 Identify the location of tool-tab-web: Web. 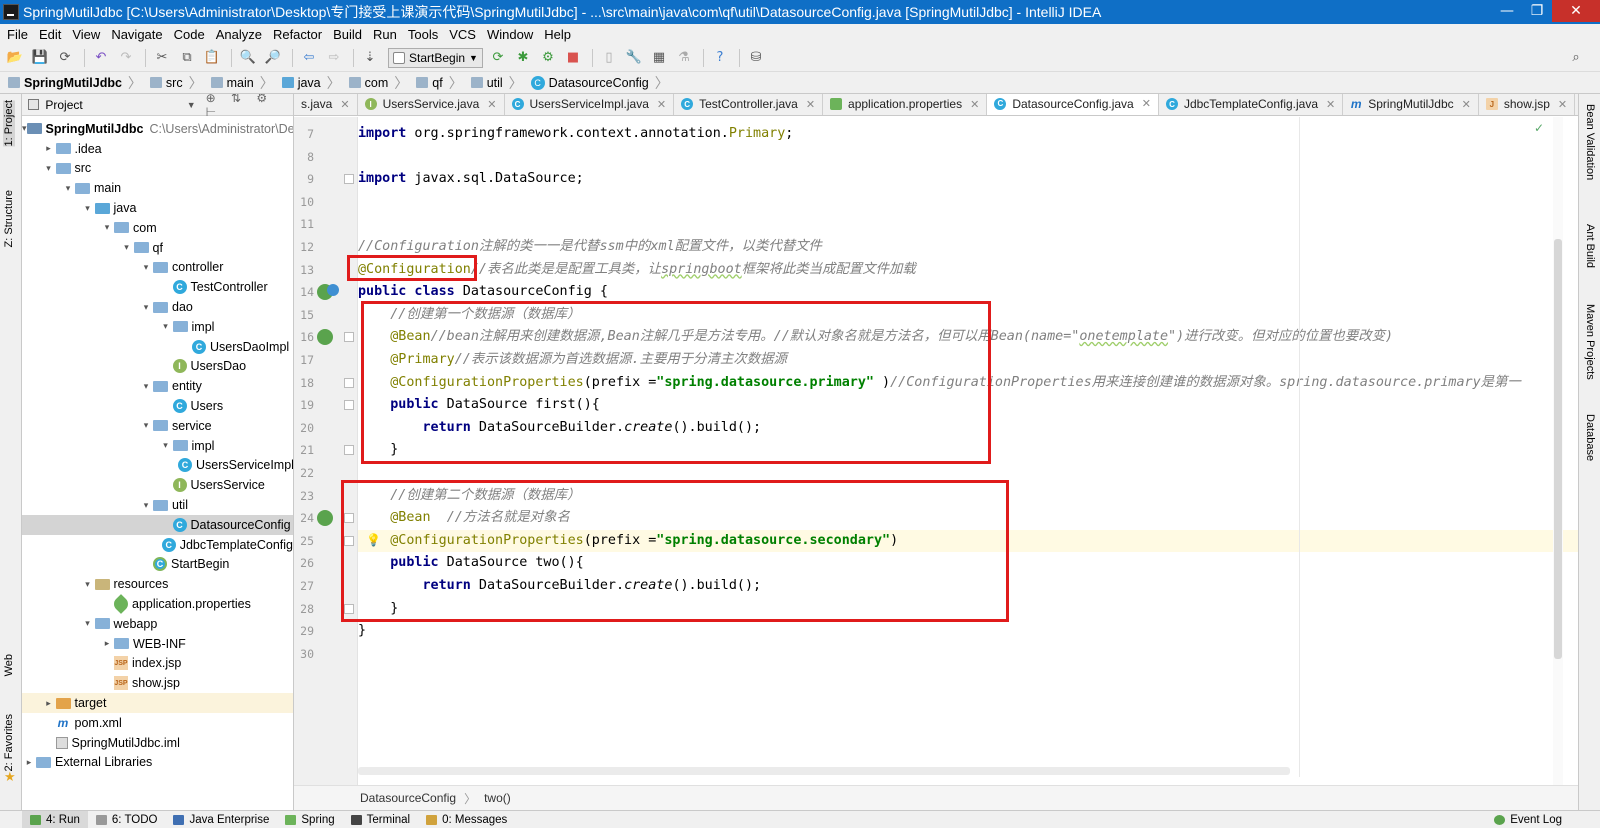
(9, 665).